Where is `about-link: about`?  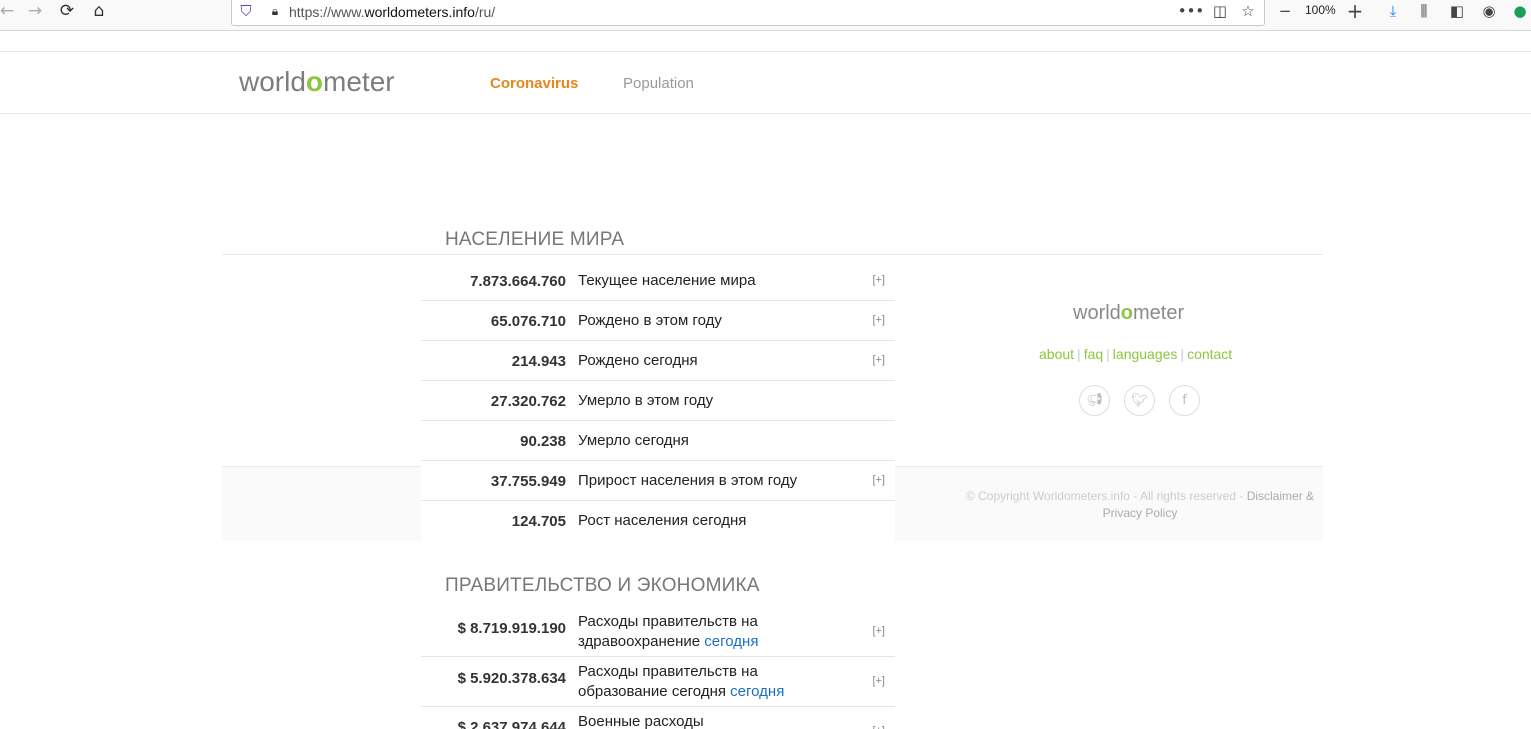 about-link: about is located at coordinates (1056, 354).